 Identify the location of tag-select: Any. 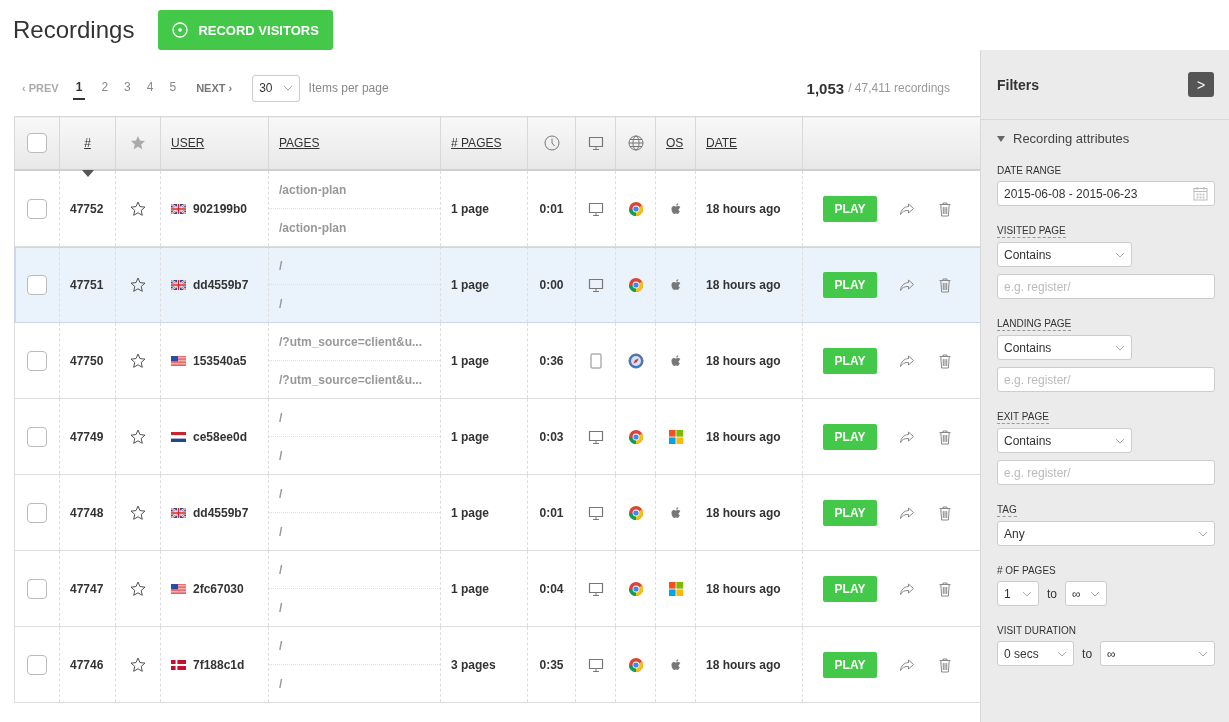
(1106, 533).